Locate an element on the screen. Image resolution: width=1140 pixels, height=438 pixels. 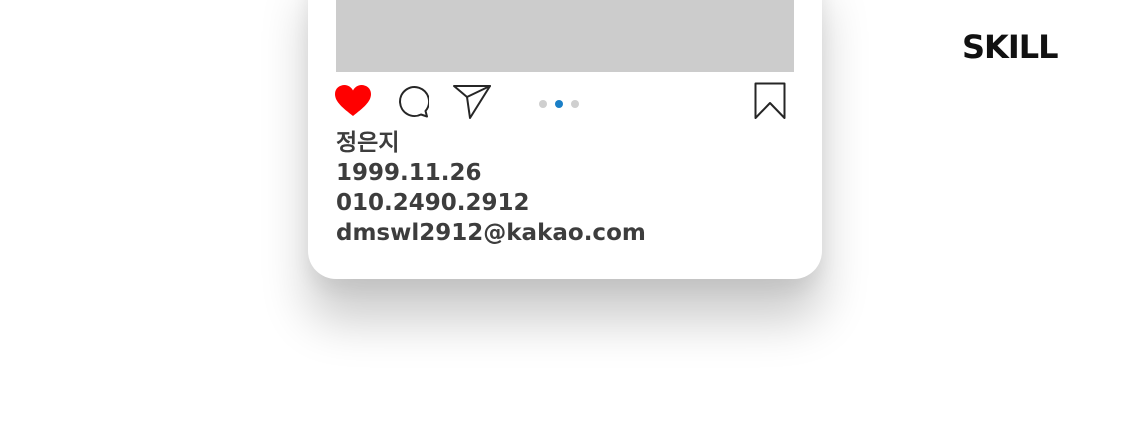
profile-email: dmswl2912@kakao.com is located at coordinates (491, 233).